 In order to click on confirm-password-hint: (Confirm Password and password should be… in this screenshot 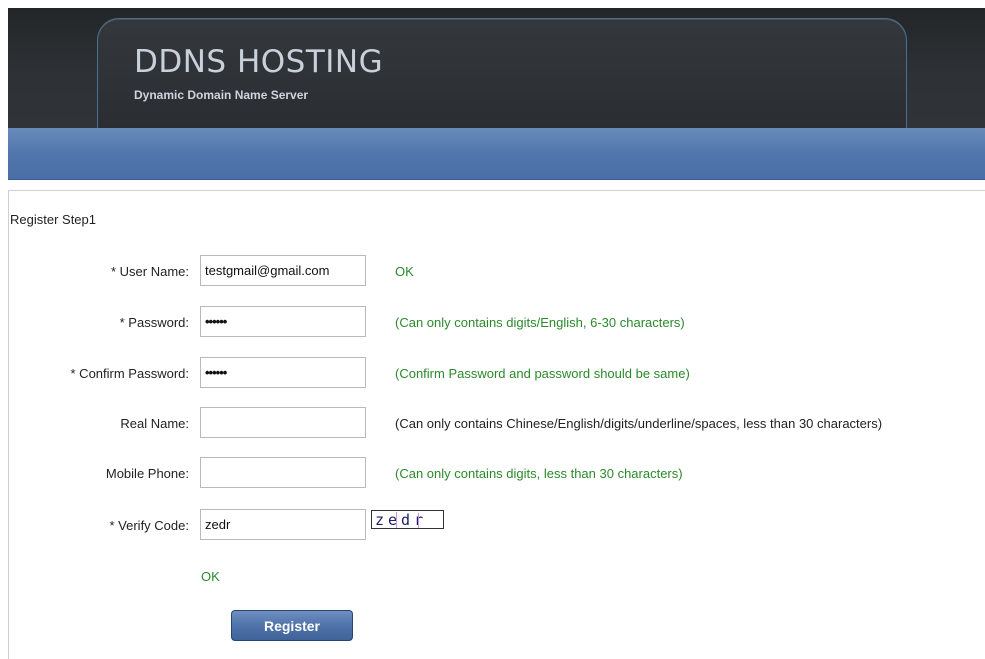, I will do `click(542, 373)`.